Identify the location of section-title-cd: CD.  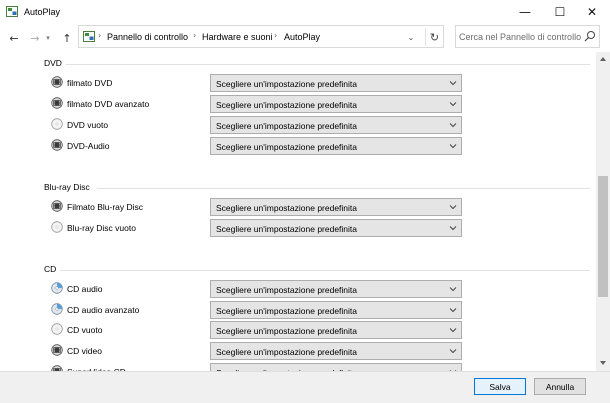
(50, 269).